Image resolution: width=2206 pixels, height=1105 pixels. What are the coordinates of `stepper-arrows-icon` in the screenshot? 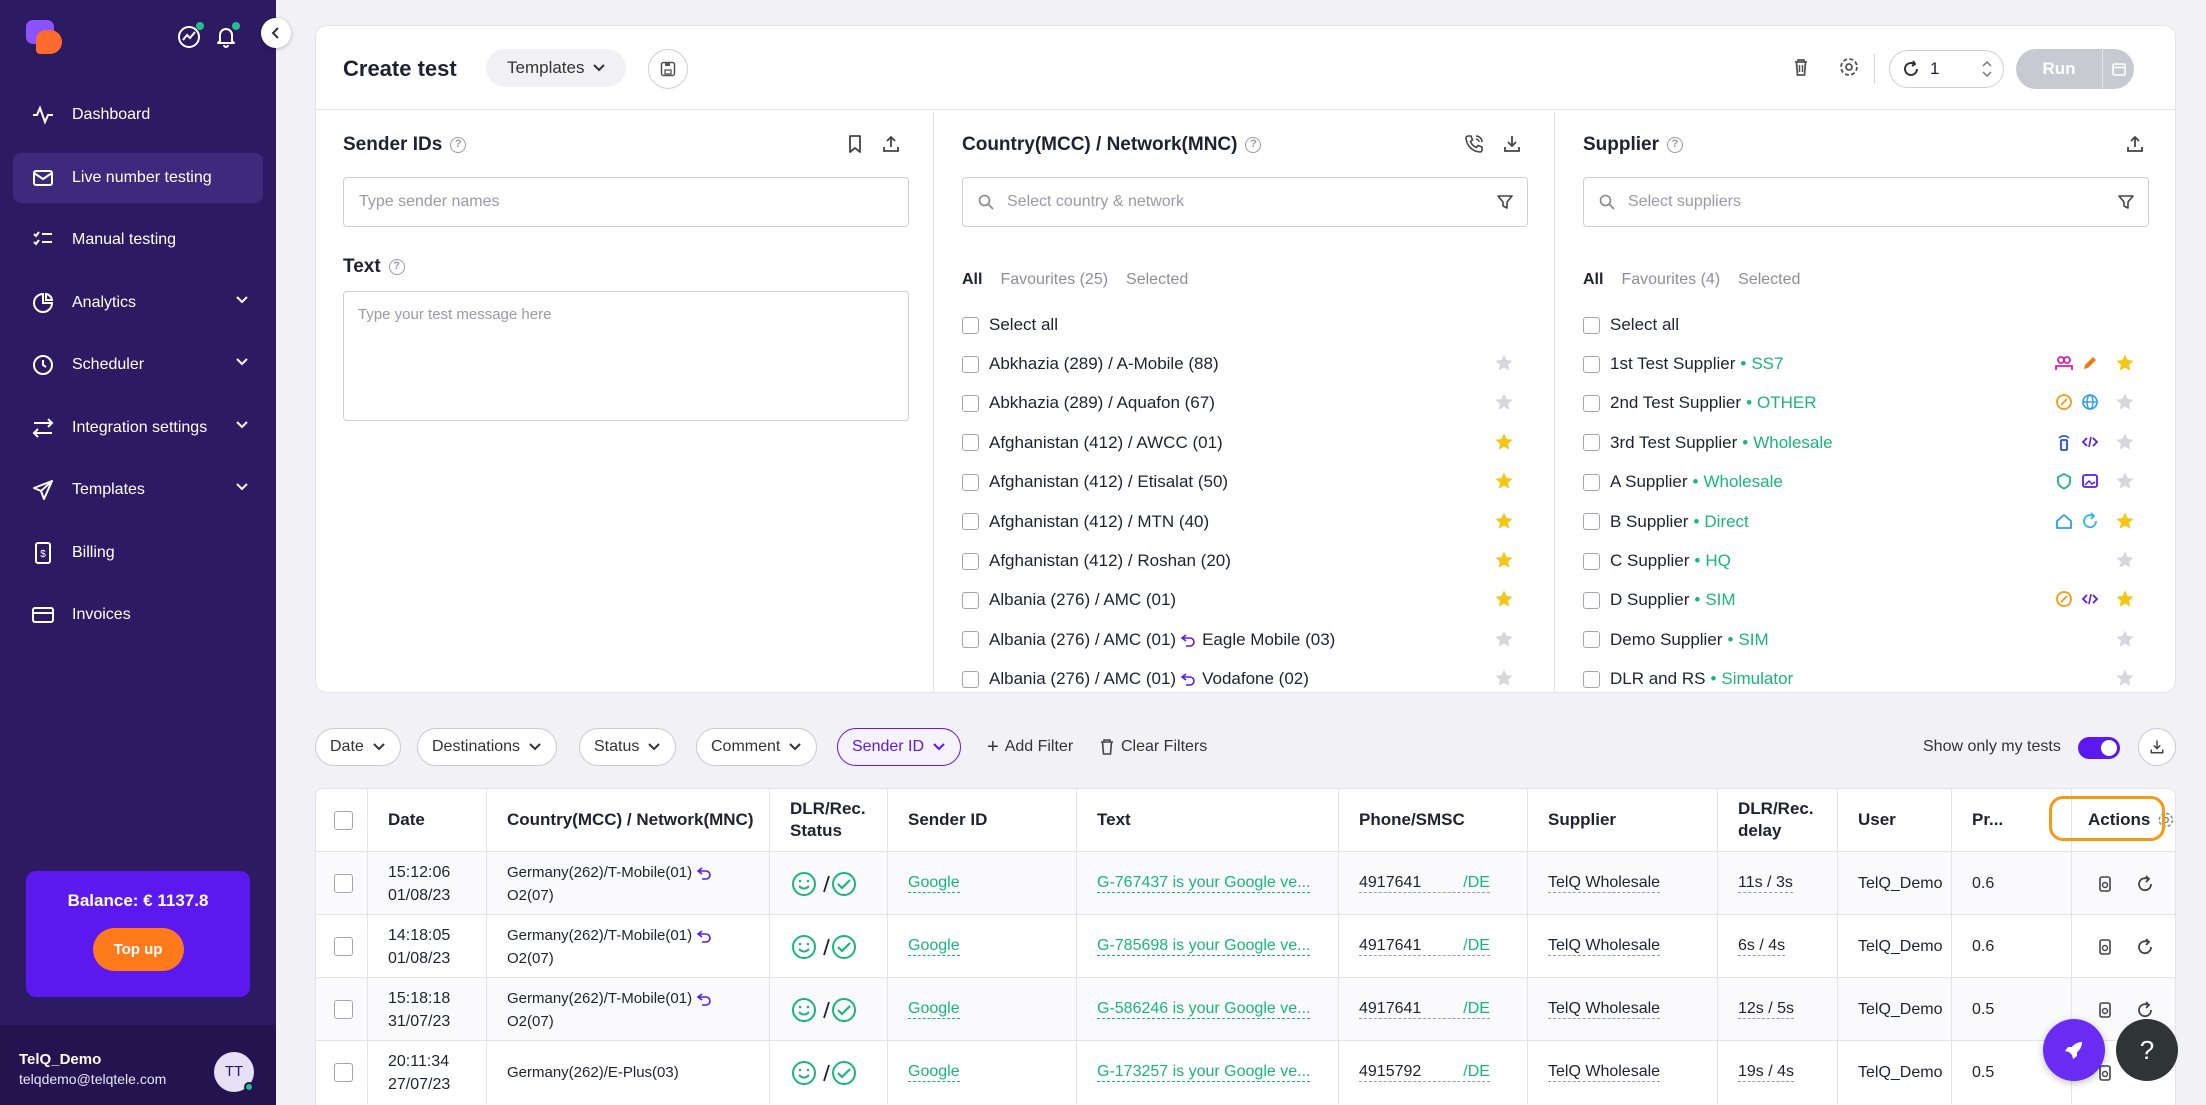 It's located at (1987, 69).